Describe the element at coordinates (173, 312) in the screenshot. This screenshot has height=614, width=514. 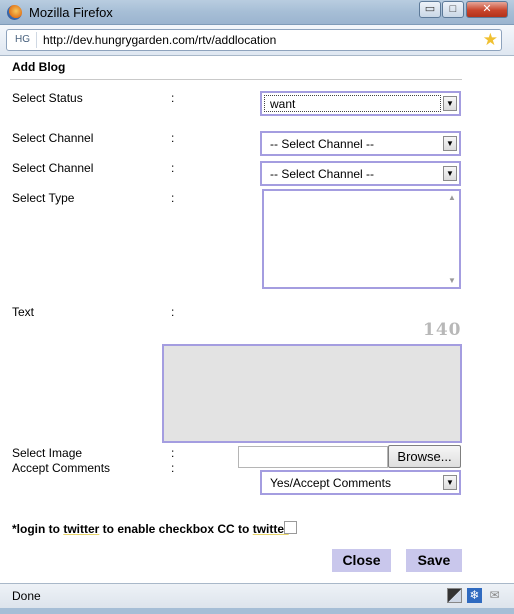
I see `text-colon: :` at that location.